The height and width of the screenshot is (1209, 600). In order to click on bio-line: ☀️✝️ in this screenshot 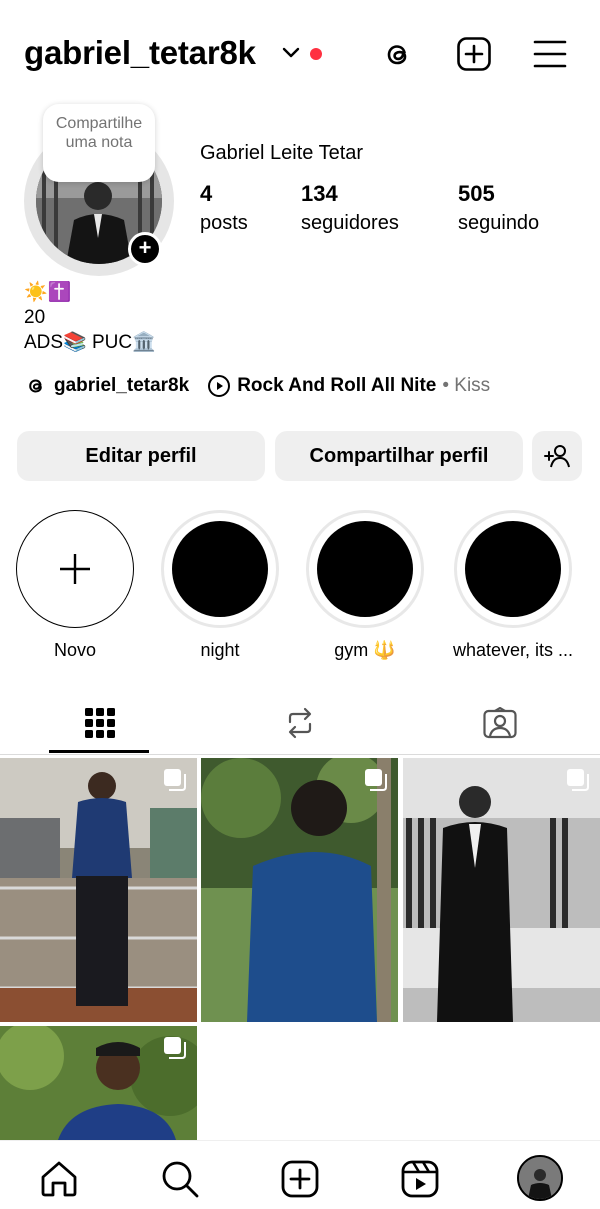, I will do `click(48, 292)`.